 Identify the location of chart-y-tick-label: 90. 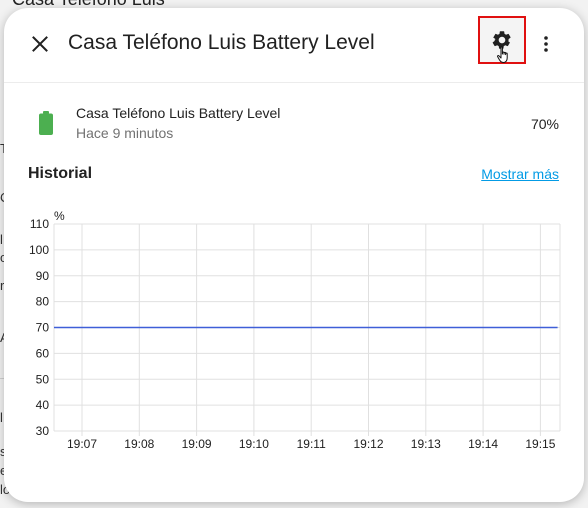
(43, 276).